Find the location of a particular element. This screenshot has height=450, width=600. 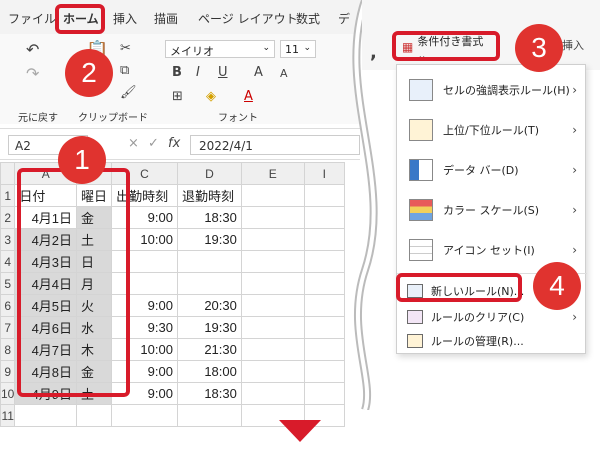

cut-icon: ✂ is located at coordinates (125, 48).